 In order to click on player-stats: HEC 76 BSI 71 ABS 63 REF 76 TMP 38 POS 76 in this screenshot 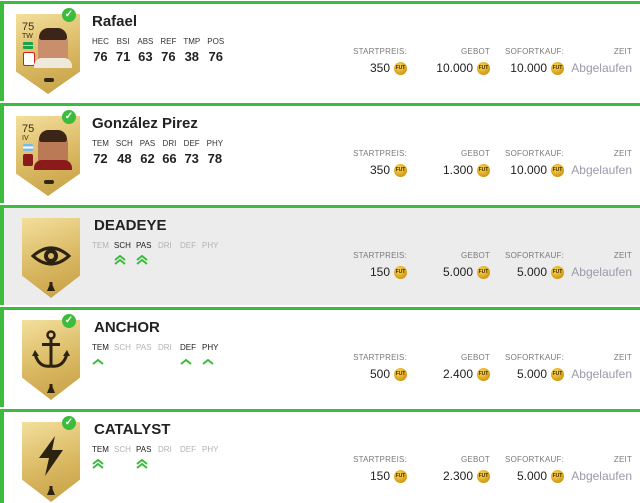, I will do `click(158, 50)`.